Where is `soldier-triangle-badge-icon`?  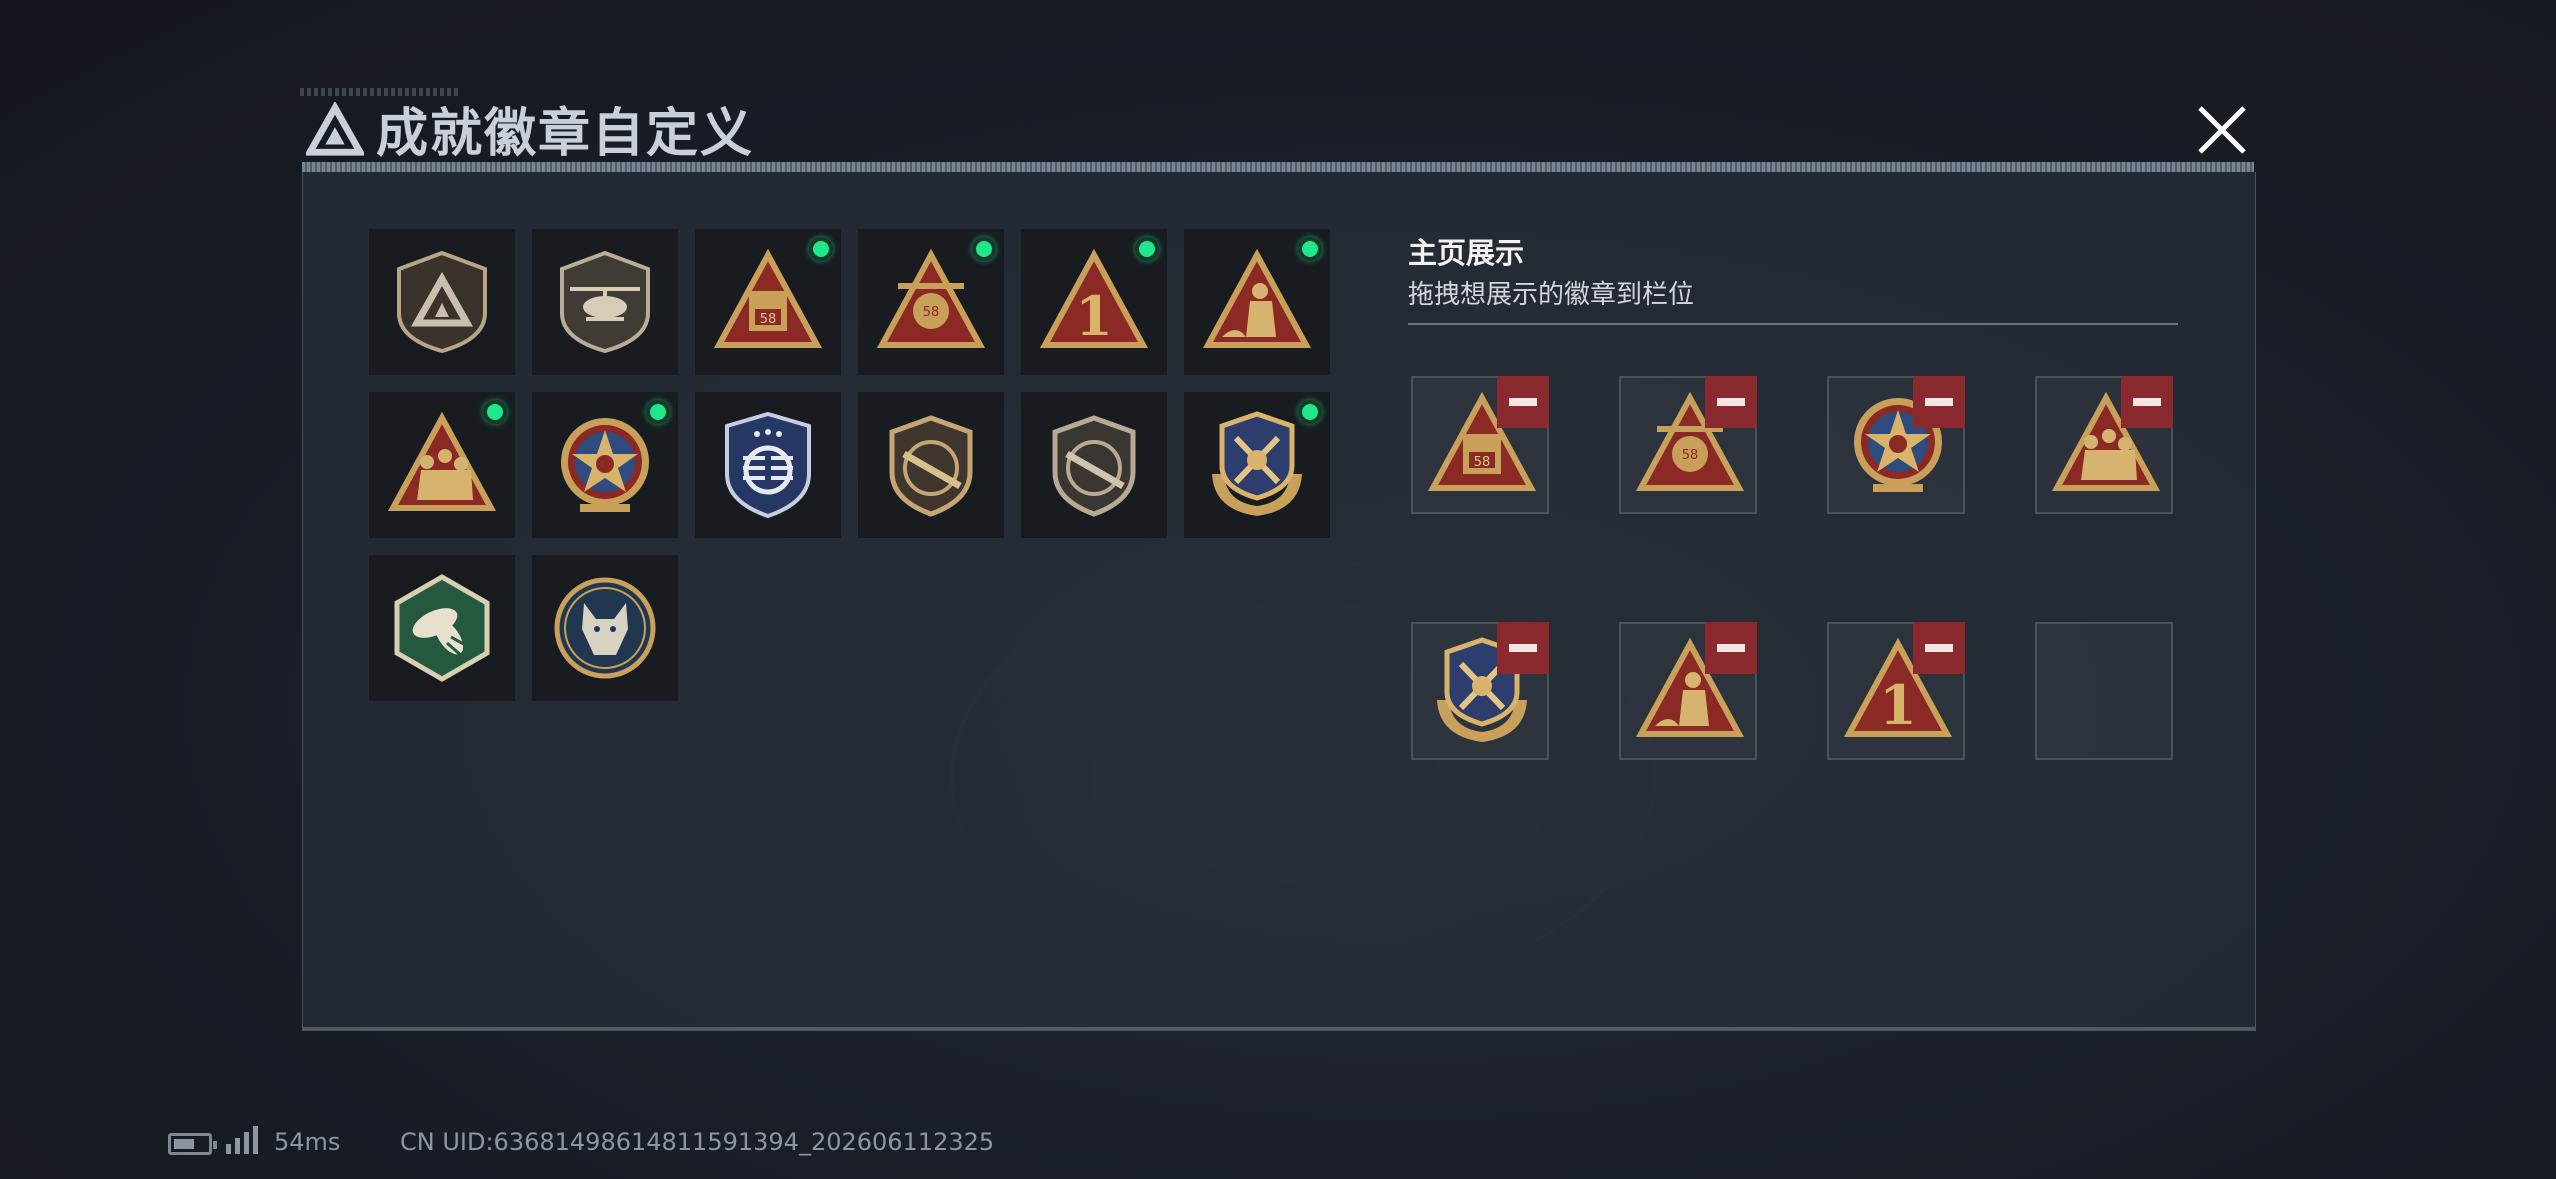 soldier-triangle-badge-icon is located at coordinates (1257, 298).